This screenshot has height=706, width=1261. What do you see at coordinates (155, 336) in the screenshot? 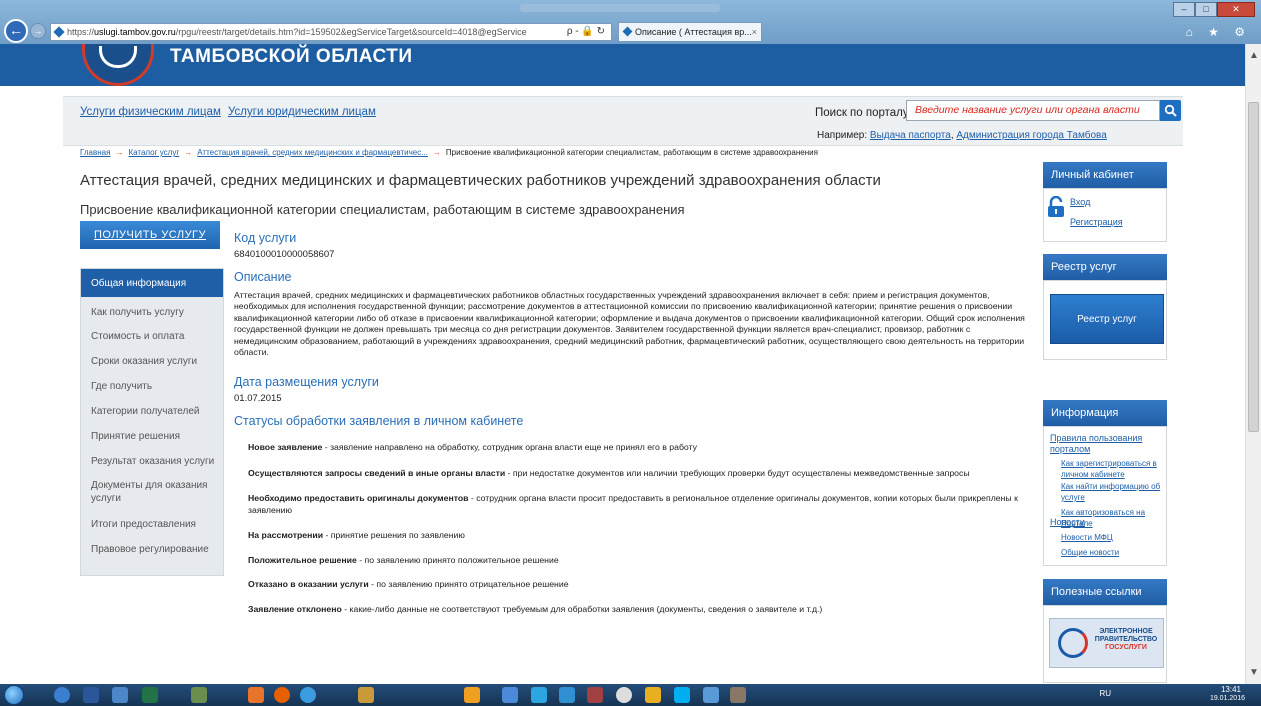
I see `sidebar-item-cost: Стоимость и оплата` at bounding box center [155, 336].